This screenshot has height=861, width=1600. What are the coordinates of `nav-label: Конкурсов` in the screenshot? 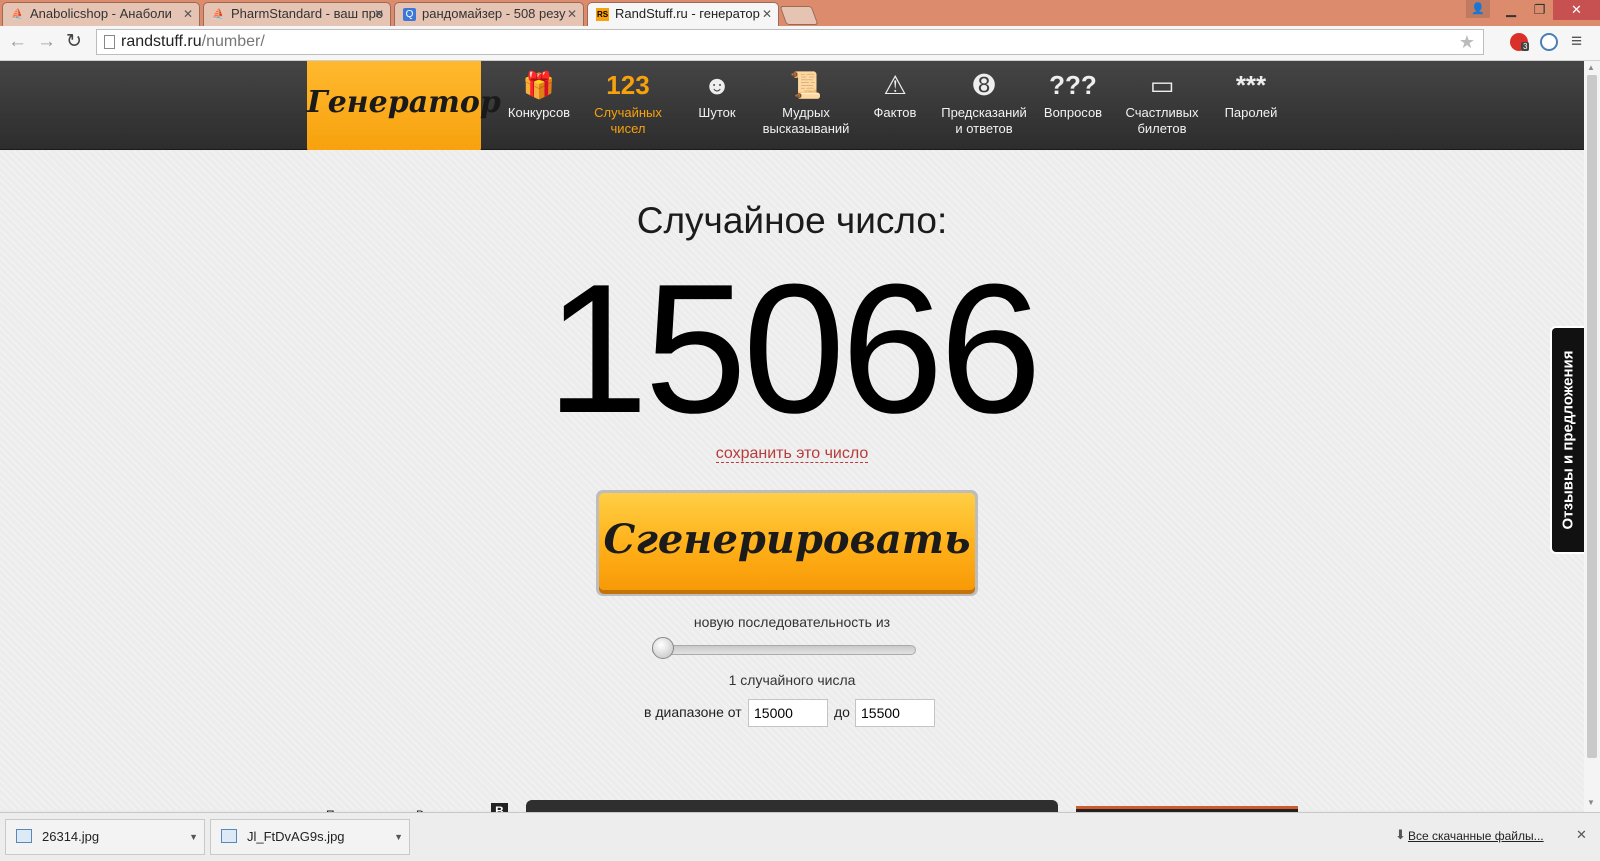 It's located at (539, 112).